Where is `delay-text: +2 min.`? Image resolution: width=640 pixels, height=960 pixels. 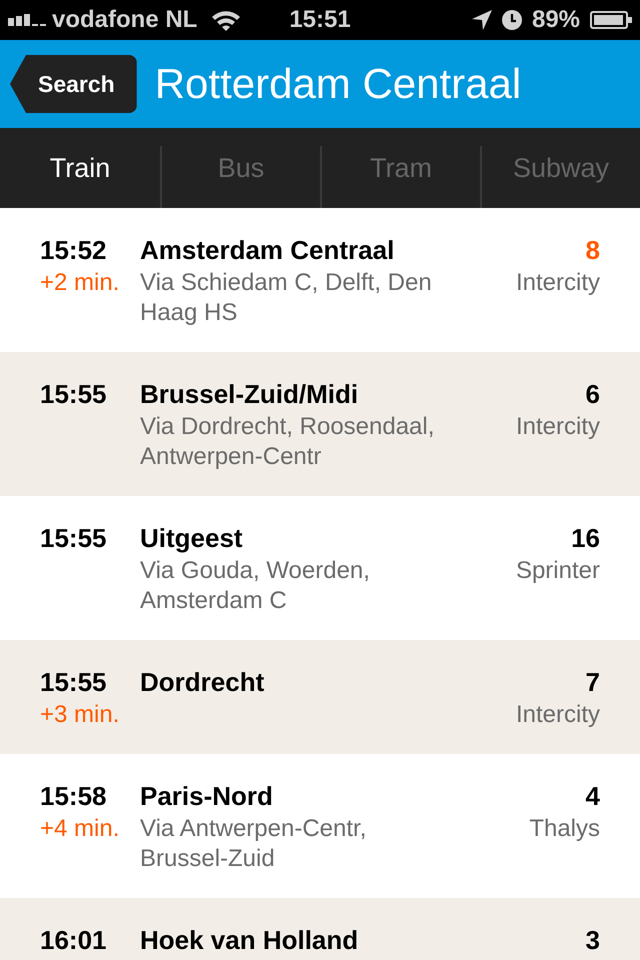 delay-text: +2 min. is located at coordinates (80, 283).